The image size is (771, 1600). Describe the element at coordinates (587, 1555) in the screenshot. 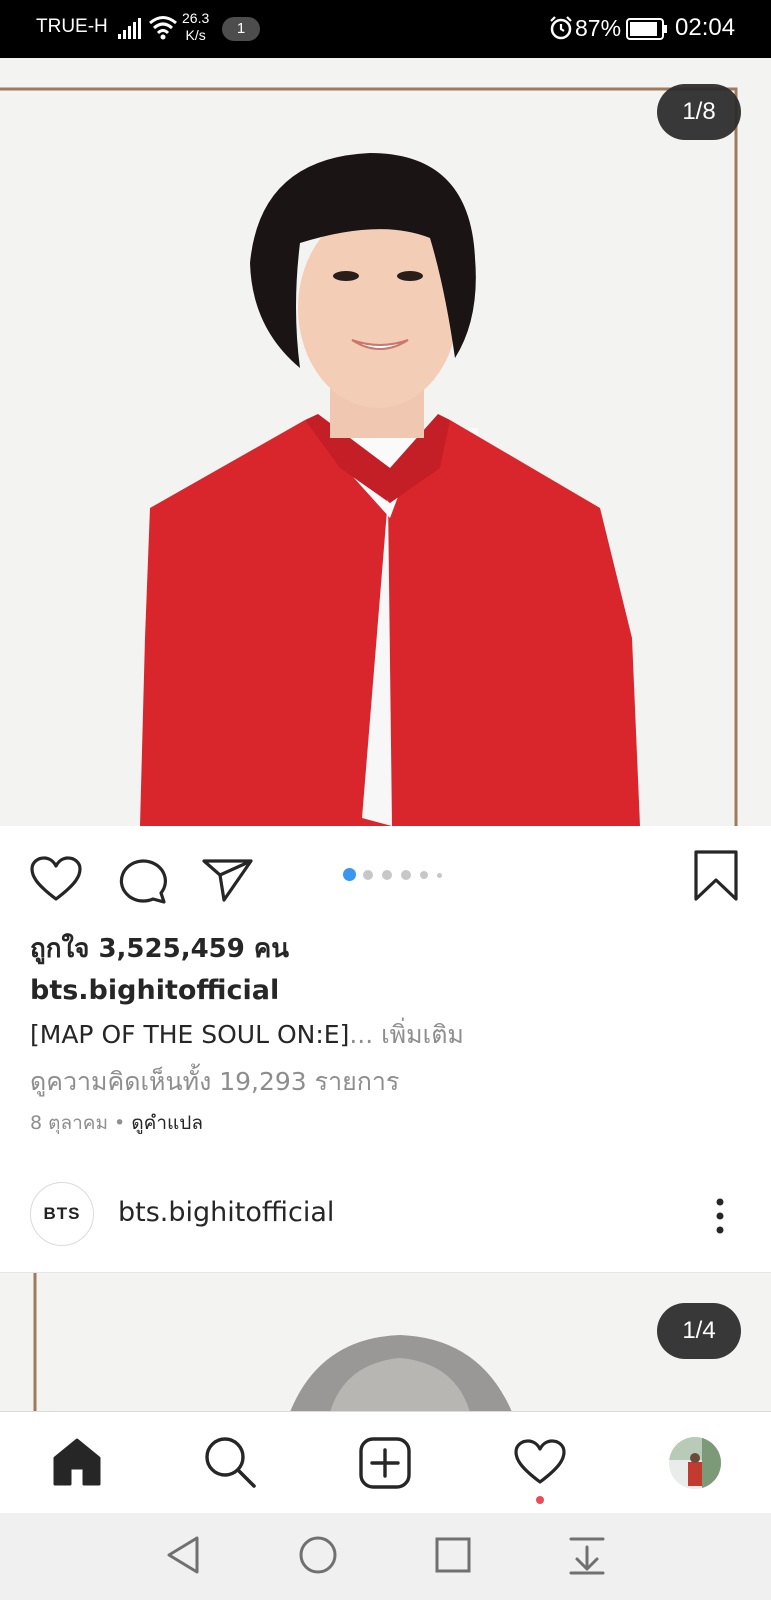

I see `pull-down-icon` at that location.